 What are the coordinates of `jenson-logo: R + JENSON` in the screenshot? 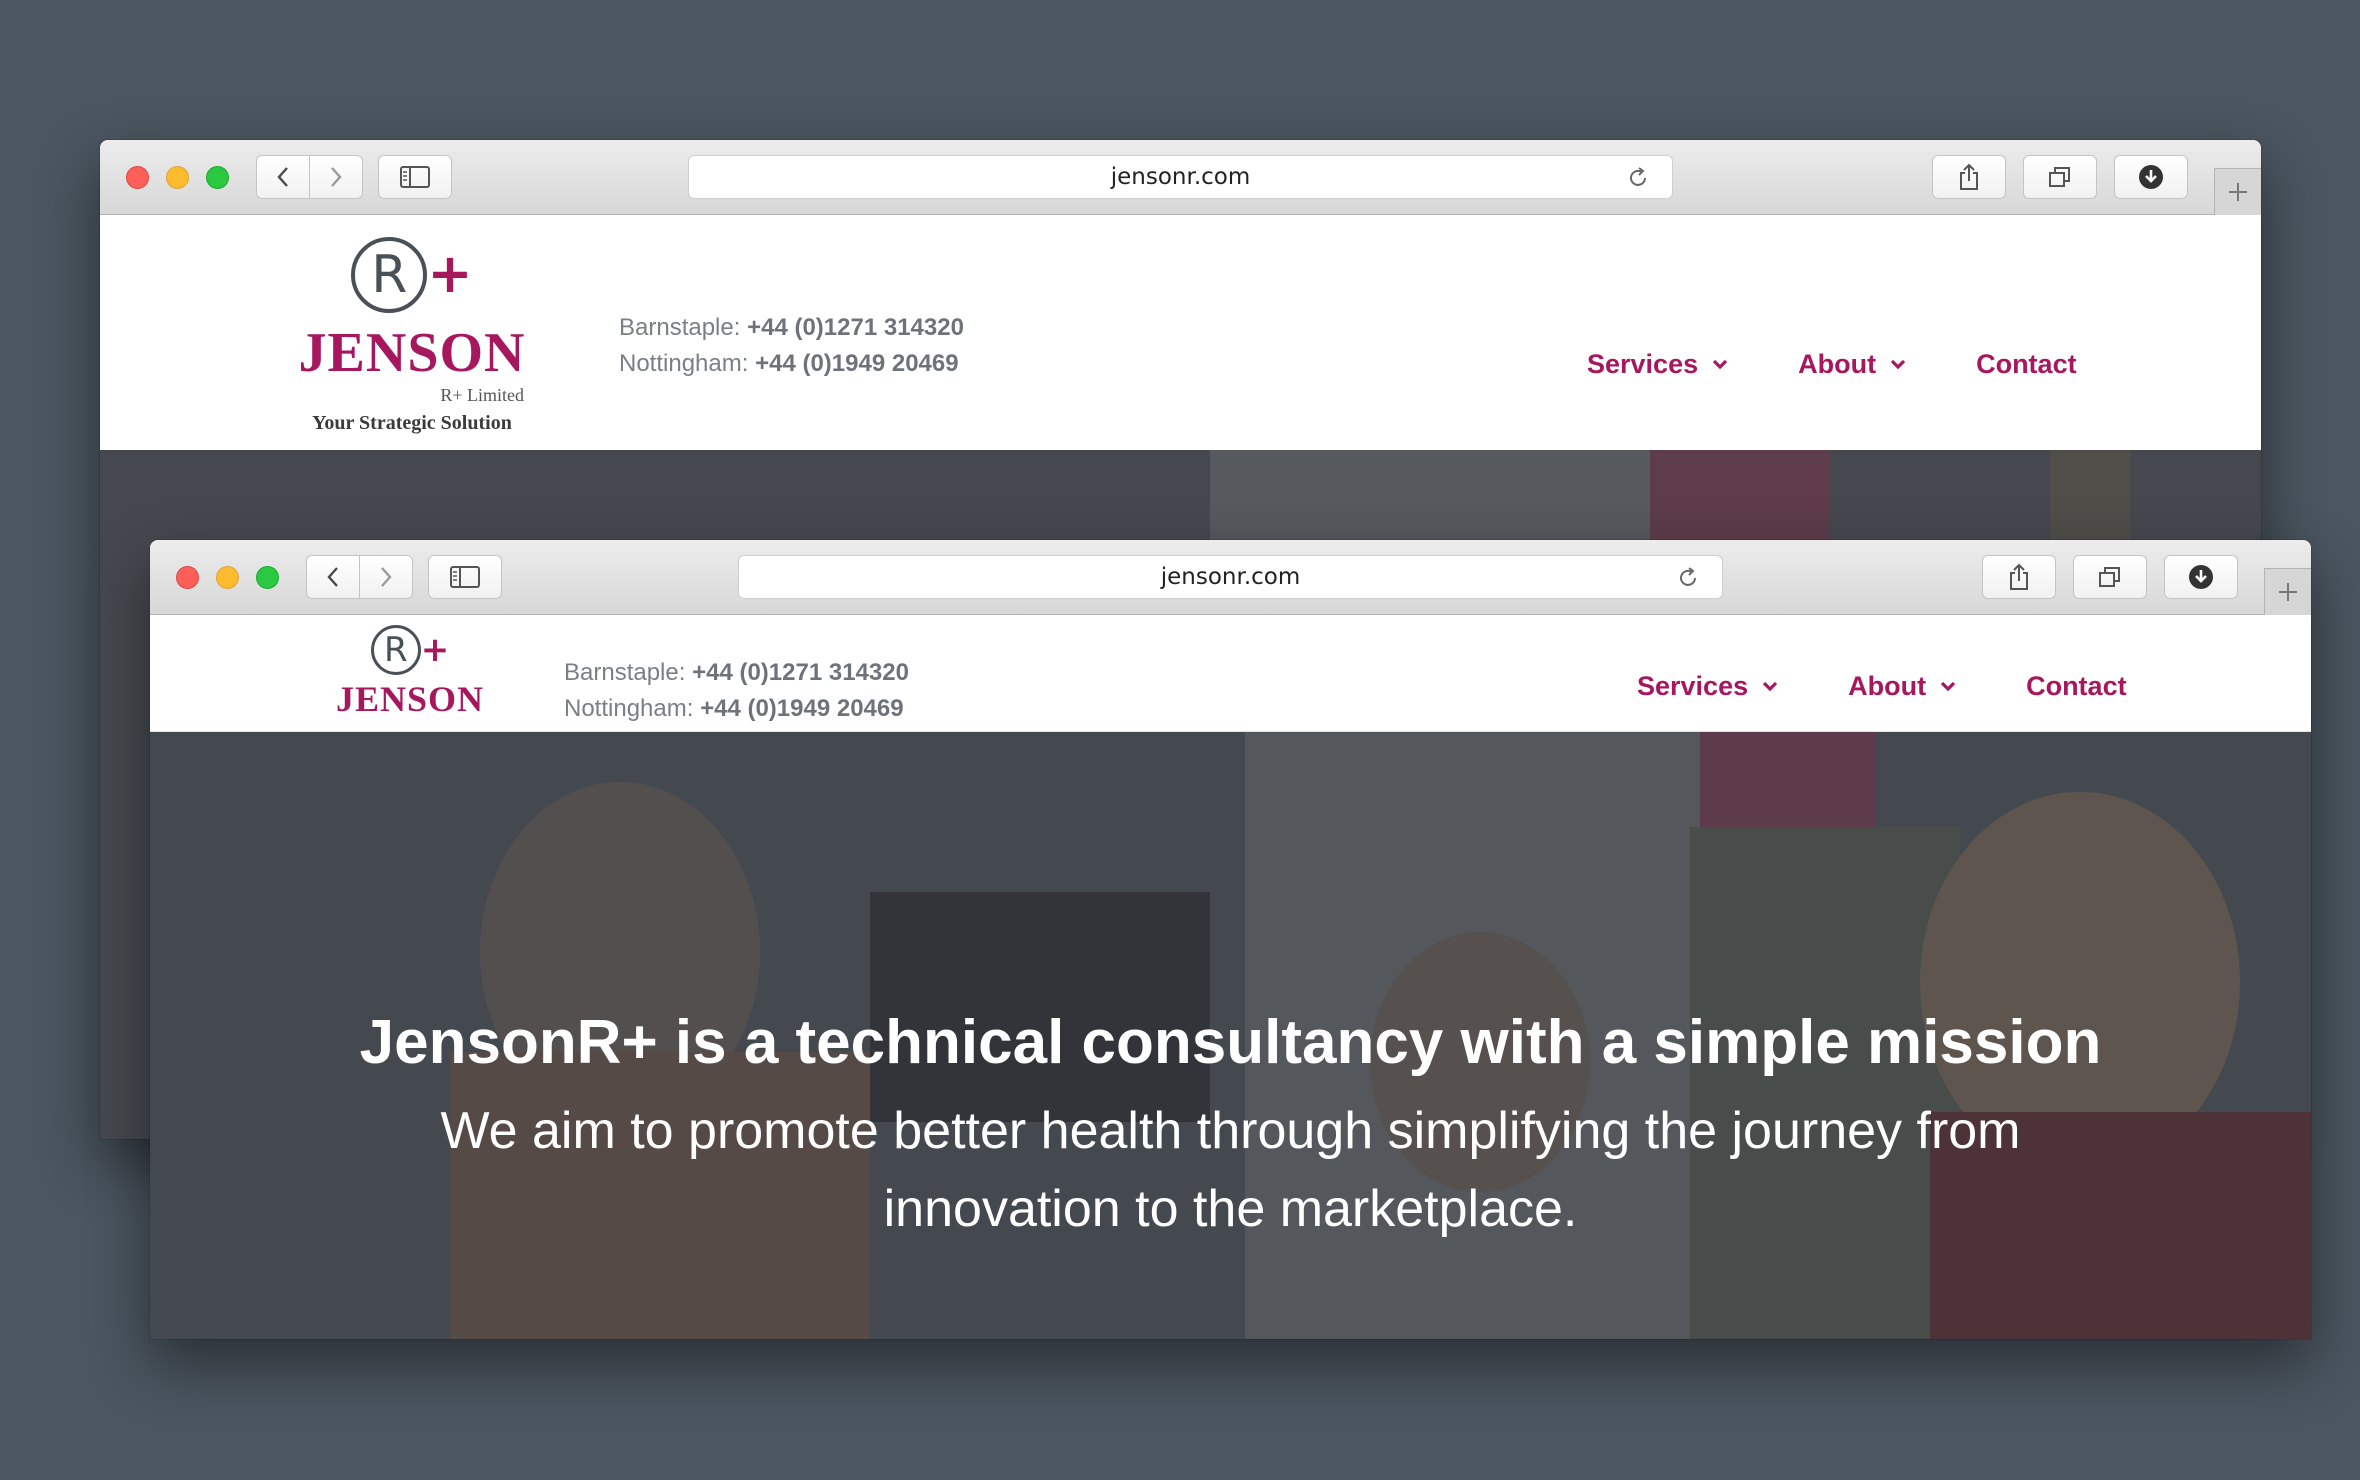 It's located at (409, 671).